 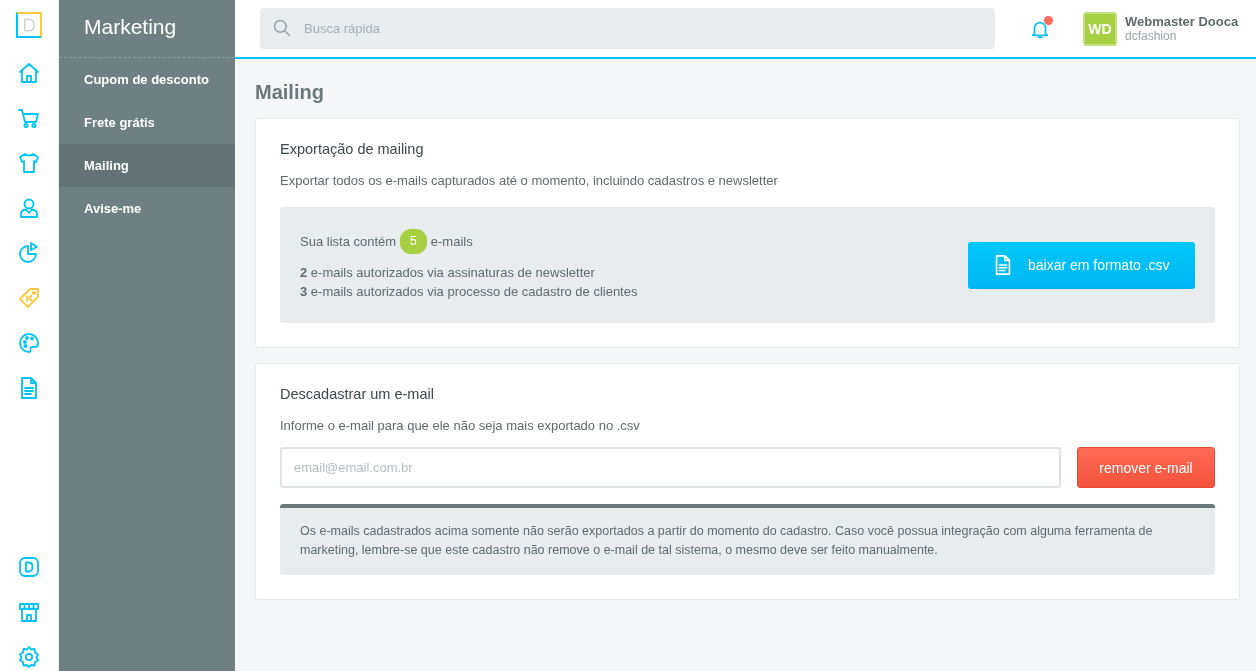 What do you see at coordinates (147, 122) in the screenshot?
I see `sidebar-item: Frete grátis` at bounding box center [147, 122].